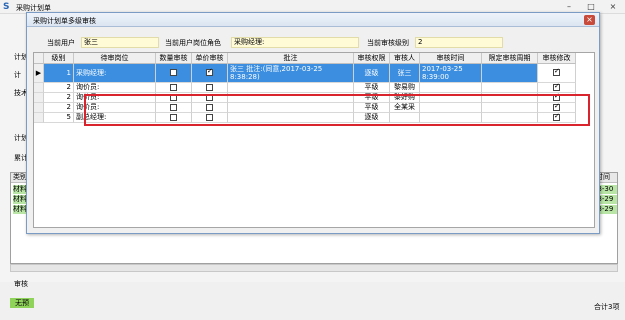 This screenshot has width=625, height=320. Describe the element at coordinates (337, 110) in the screenshot. I see `highlight-annotation-box` at that location.